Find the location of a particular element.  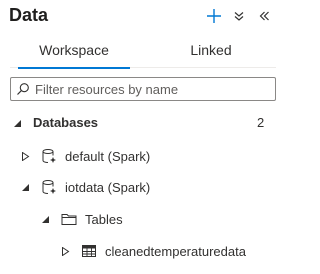

databases-count: 2 is located at coordinates (261, 122).